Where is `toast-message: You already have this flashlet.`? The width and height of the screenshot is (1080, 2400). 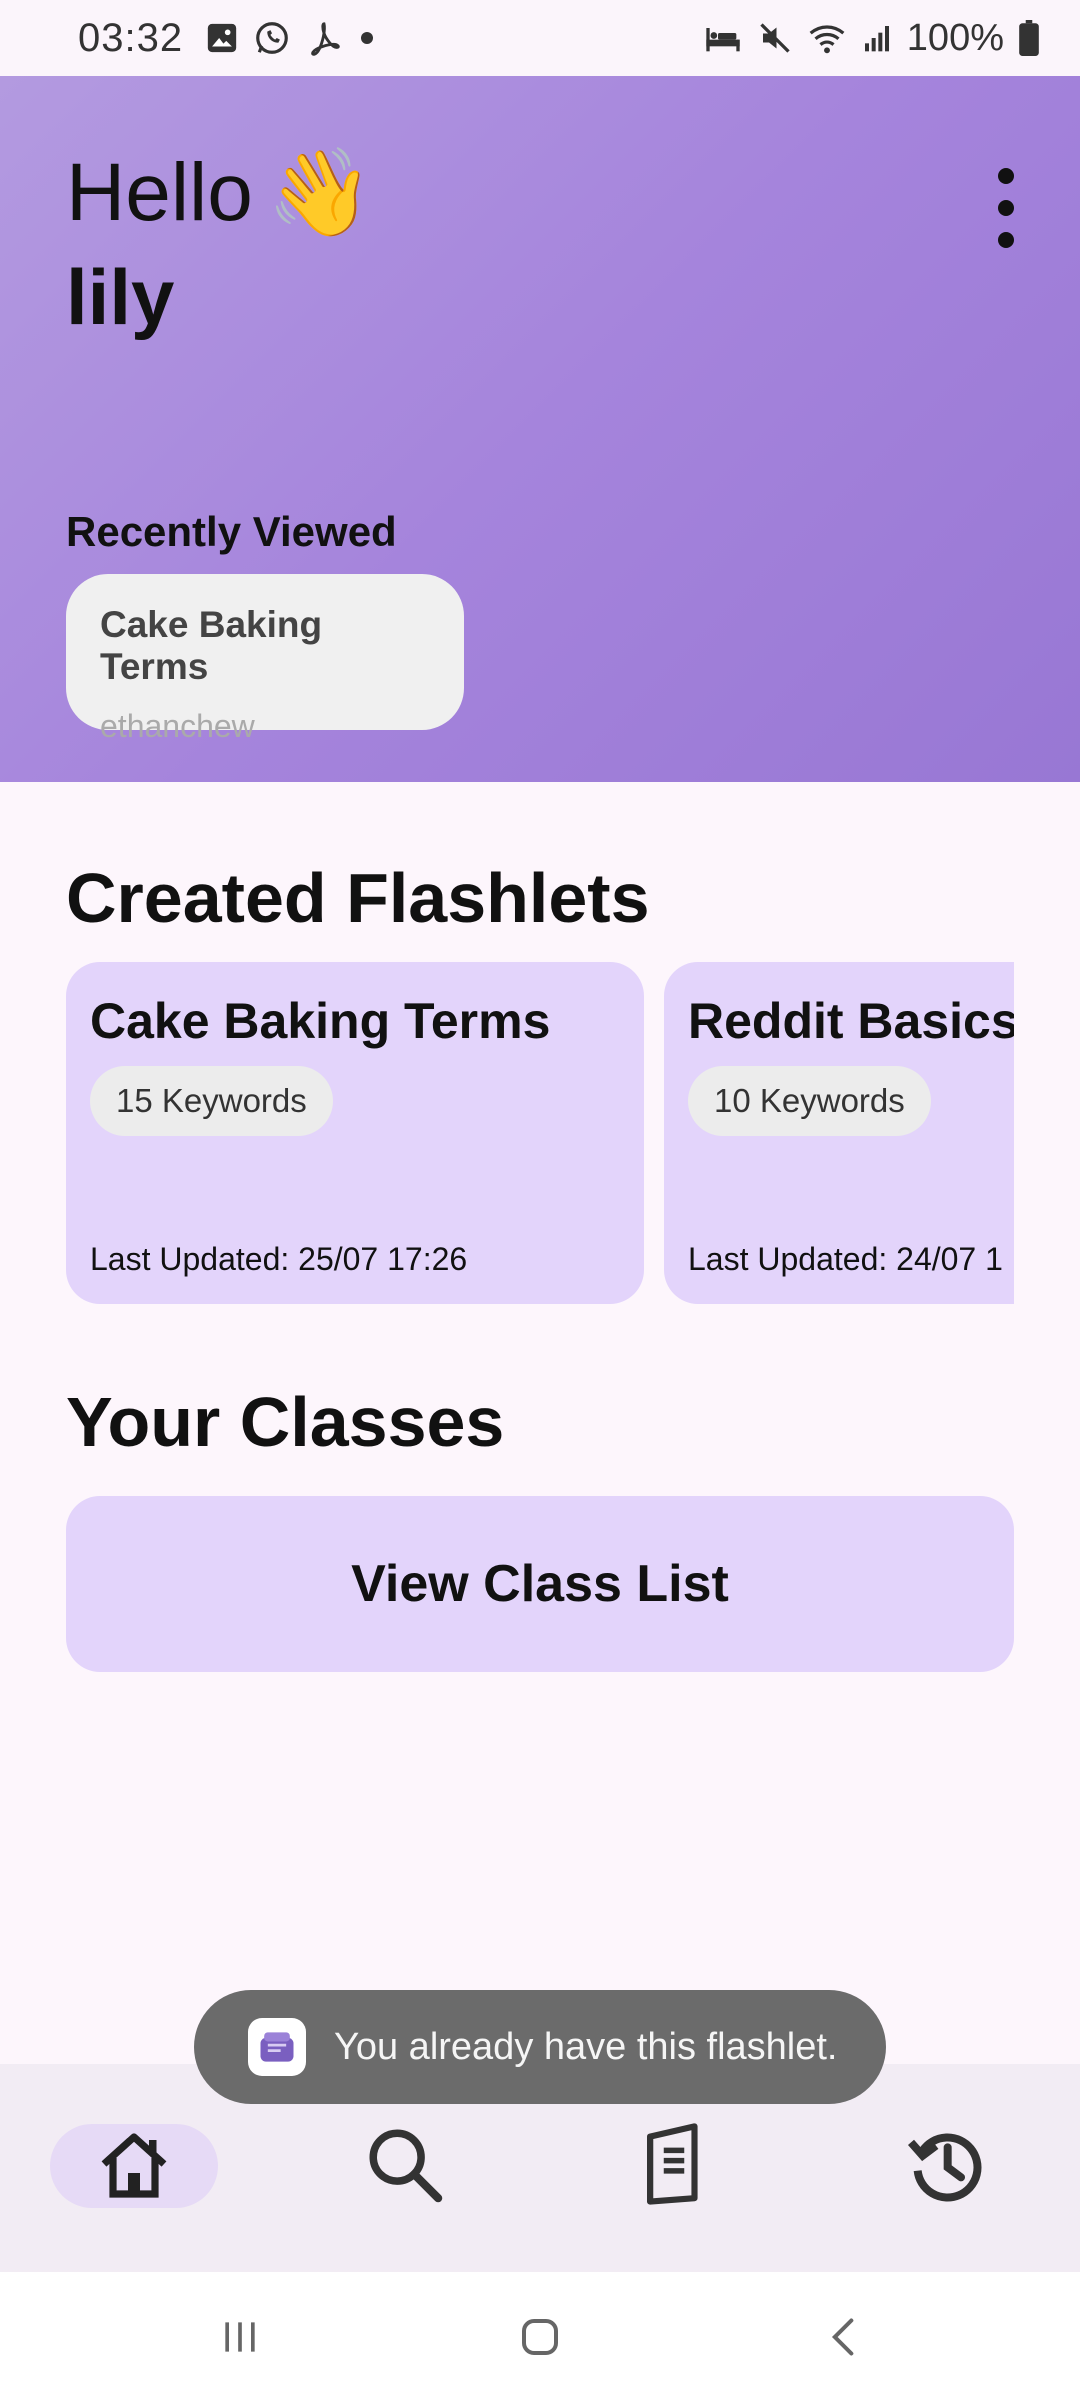 toast-message: You already have this flashlet. is located at coordinates (540, 2047).